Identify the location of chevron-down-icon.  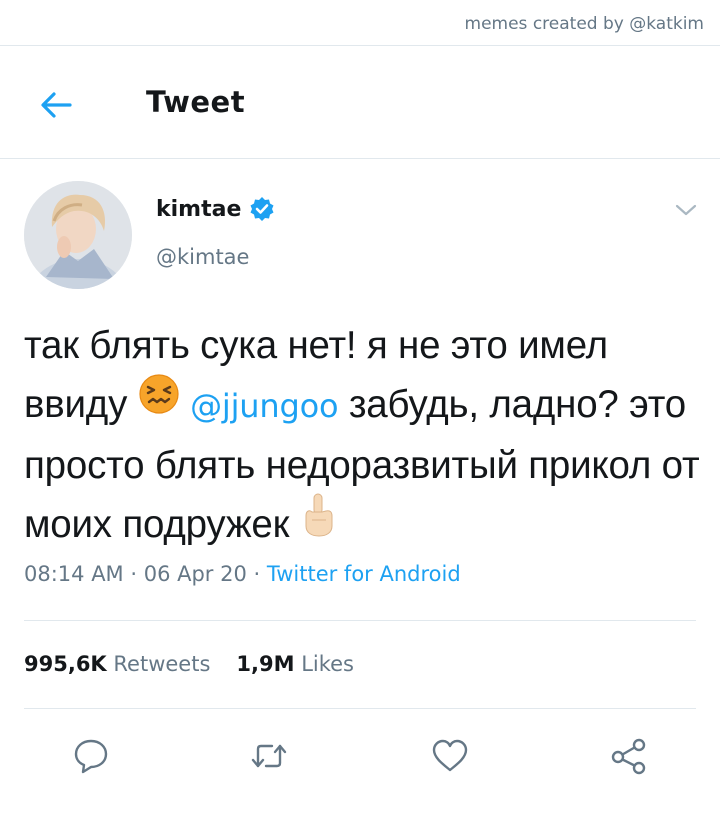
(686, 210).